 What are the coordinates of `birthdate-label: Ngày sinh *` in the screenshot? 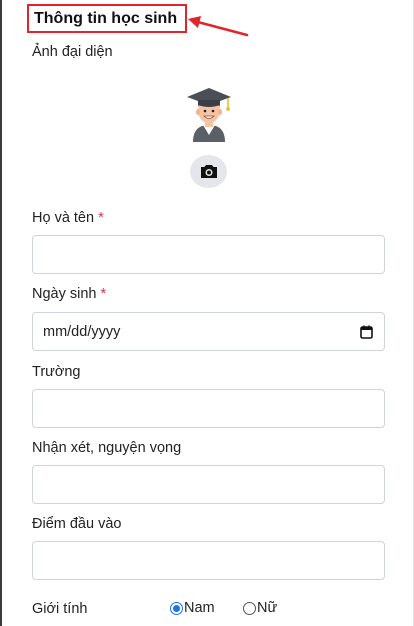 It's located at (69, 294).